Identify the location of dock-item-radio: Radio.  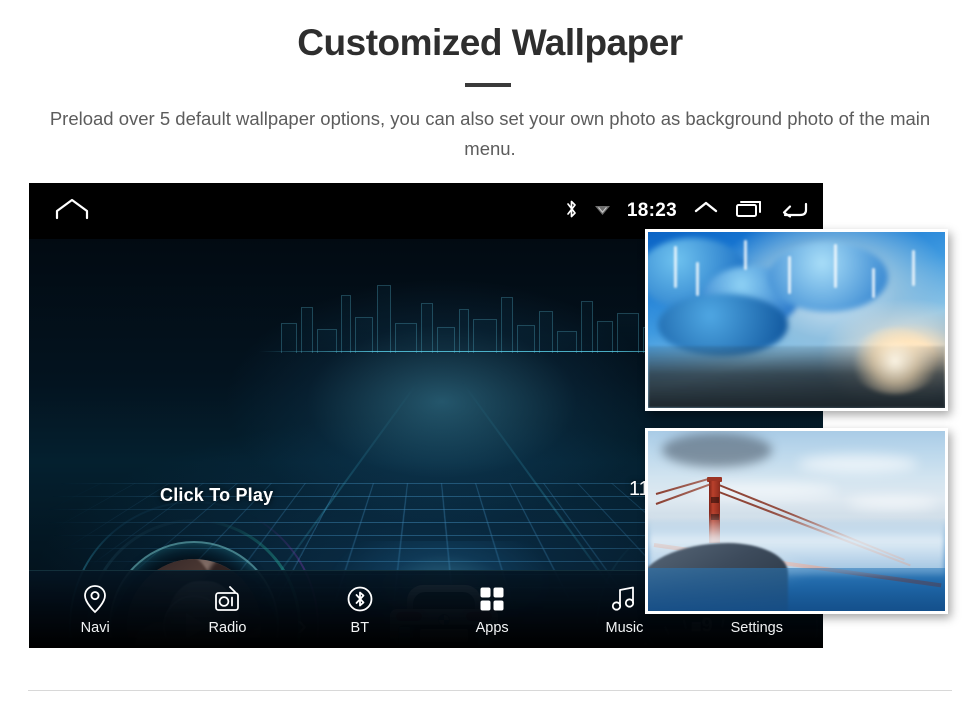
(227, 610).